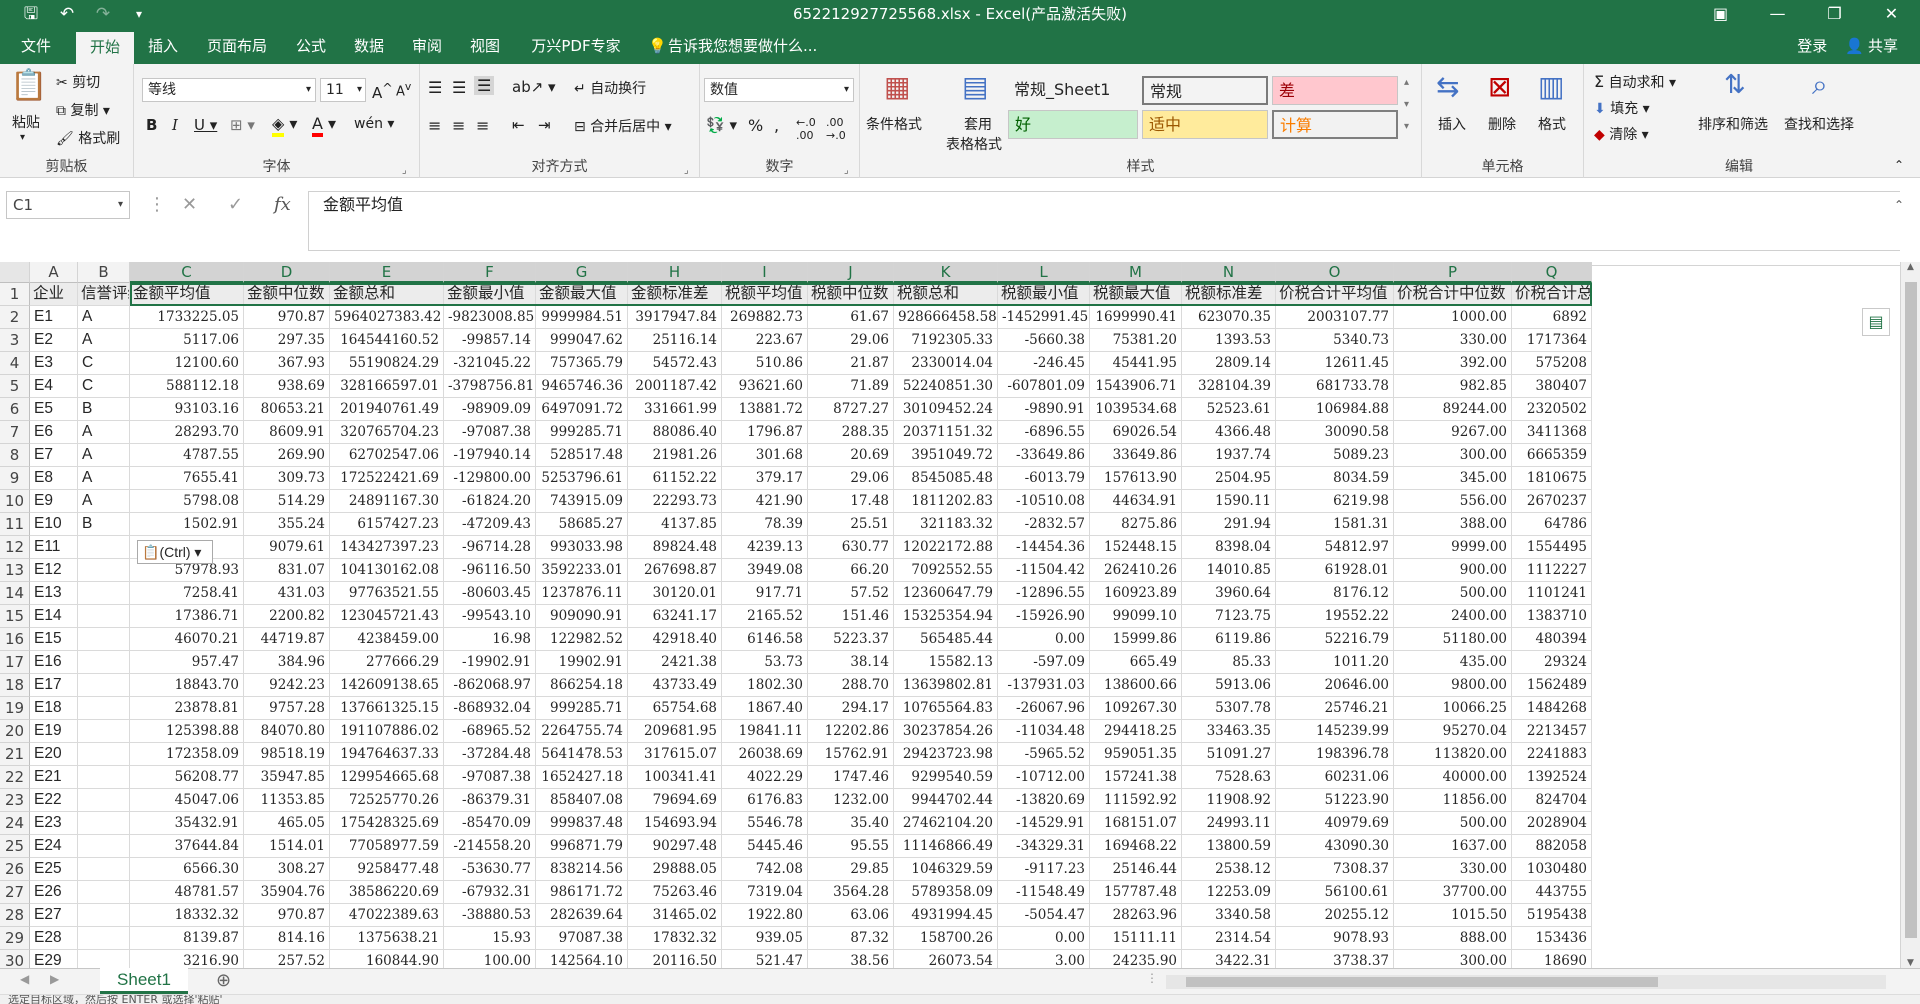  What do you see at coordinates (946, 731) in the screenshot?
I see `table-cell: 30237854.26` at bounding box center [946, 731].